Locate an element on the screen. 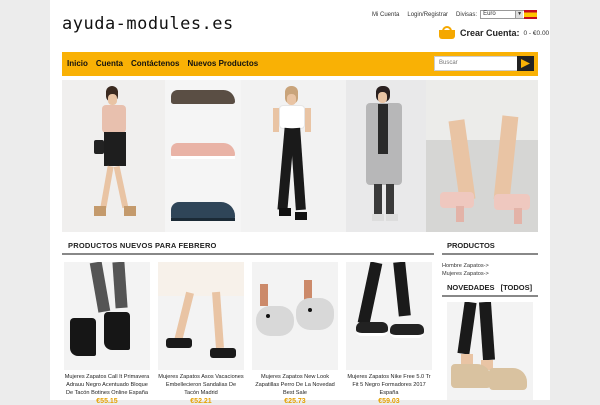 The image size is (600, 405). site-logo: ayuda-modules.es is located at coordinates (148, 24).